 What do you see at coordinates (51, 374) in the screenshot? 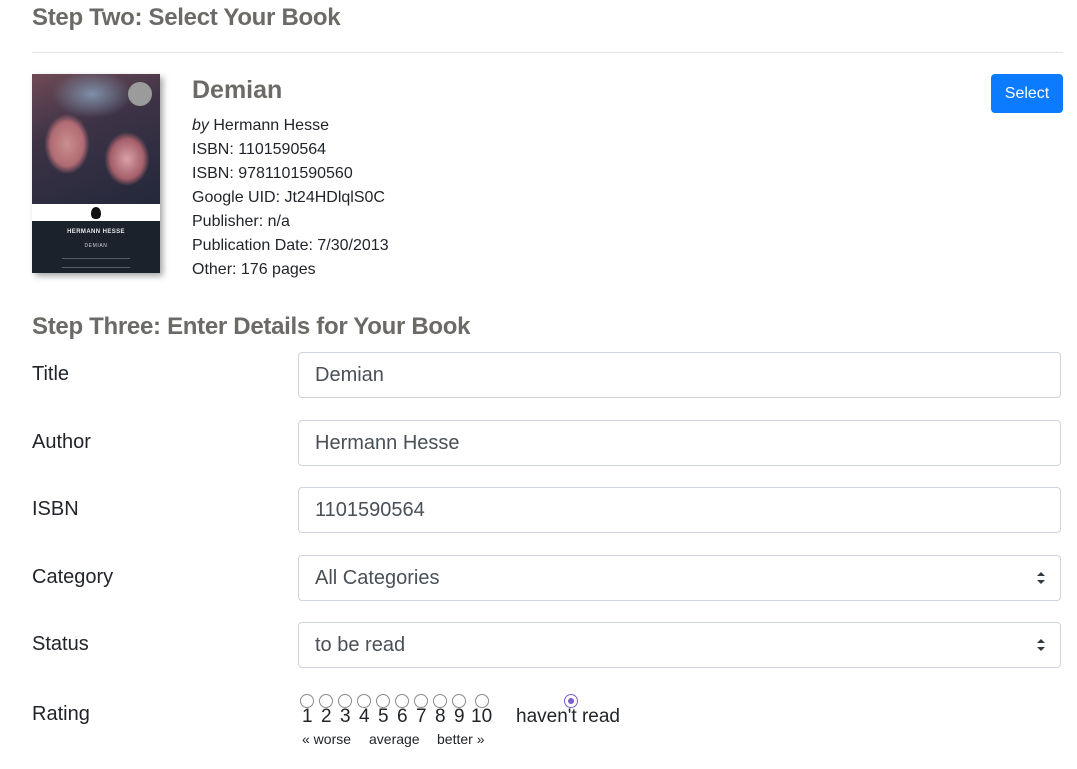
I see `title-label: Title` at bounding box center [51, 374].